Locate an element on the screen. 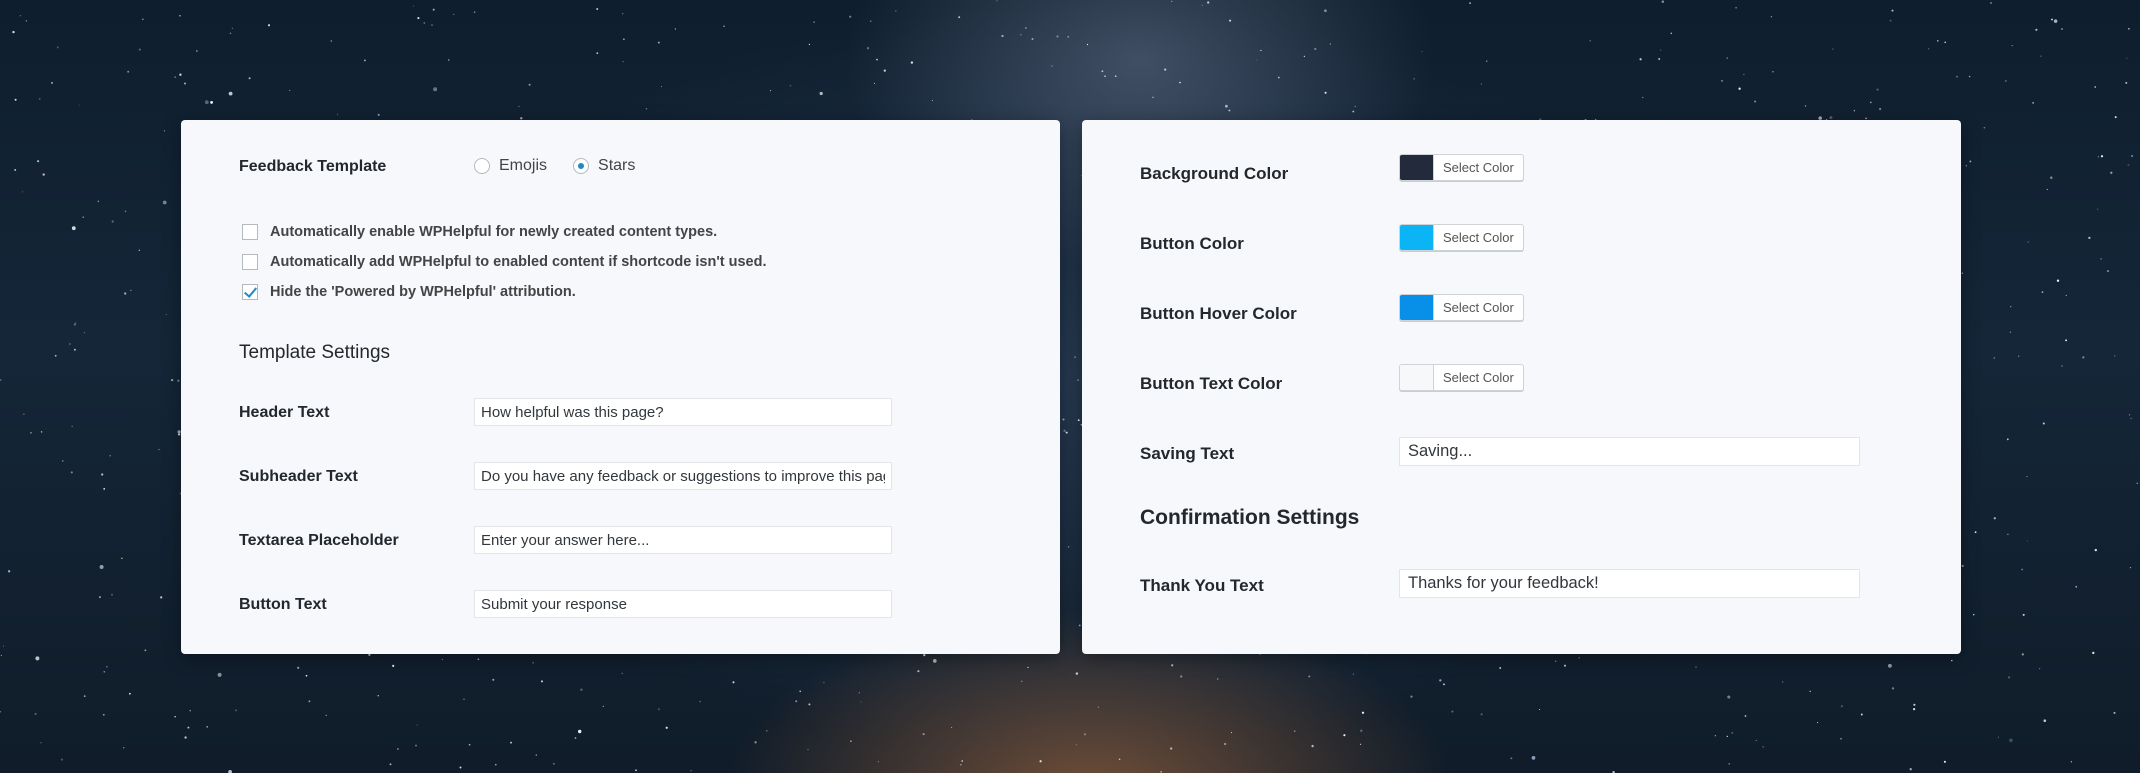 The height and width of the screenshot is (773, 2140). feedback-template-radio-group: Emojis Stars is located at coordinates (567, 166).